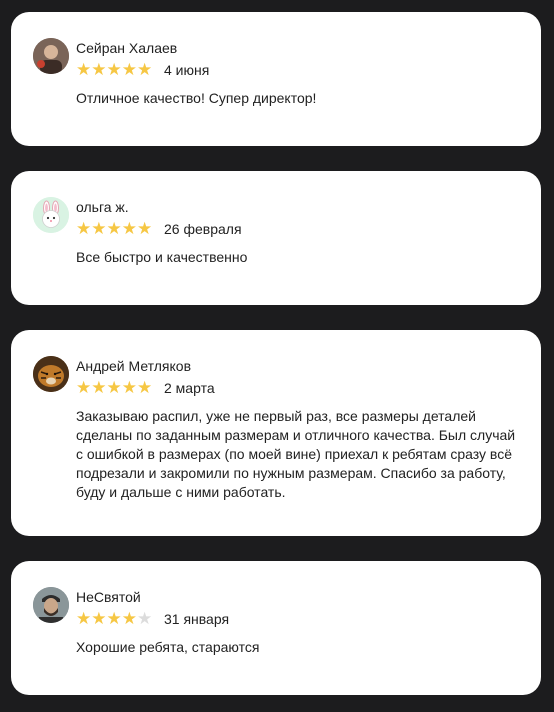 The image size is (554, 712). Describe the element at coordinates (189, 388) in the screenshot. I see `review-date: 2 марта` at that location.